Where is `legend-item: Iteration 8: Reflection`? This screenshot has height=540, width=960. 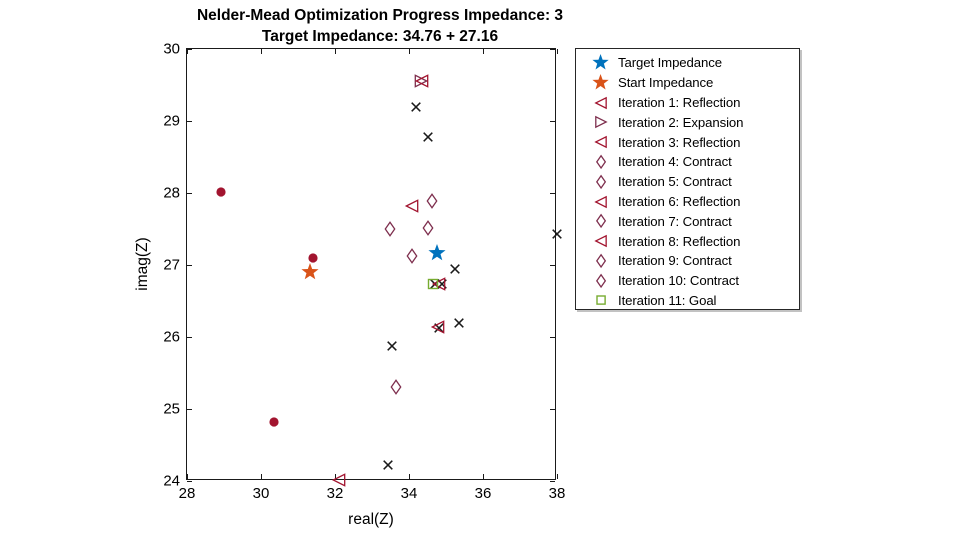 legend-item: Iteration 8: Reflection is located at coordinates (687, 241).